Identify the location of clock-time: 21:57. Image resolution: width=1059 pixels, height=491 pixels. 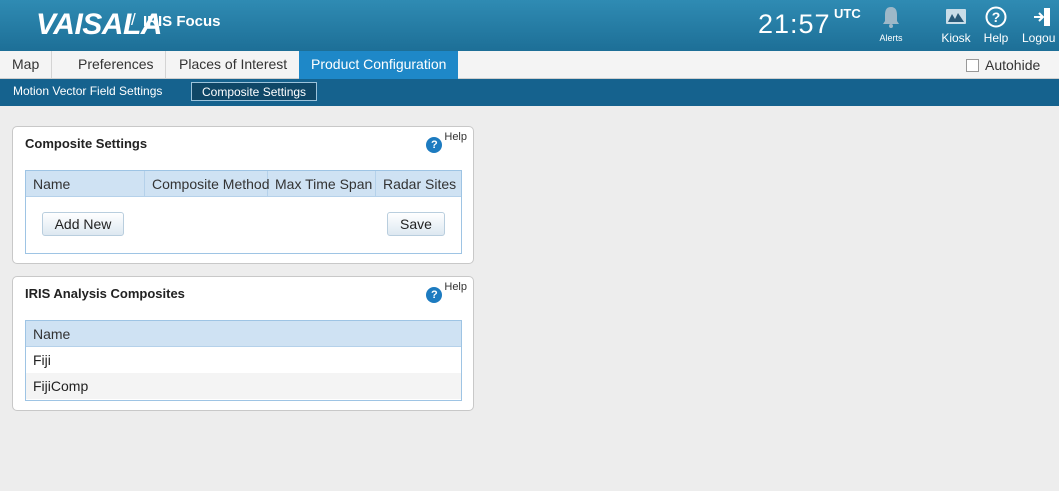
(794, 24).